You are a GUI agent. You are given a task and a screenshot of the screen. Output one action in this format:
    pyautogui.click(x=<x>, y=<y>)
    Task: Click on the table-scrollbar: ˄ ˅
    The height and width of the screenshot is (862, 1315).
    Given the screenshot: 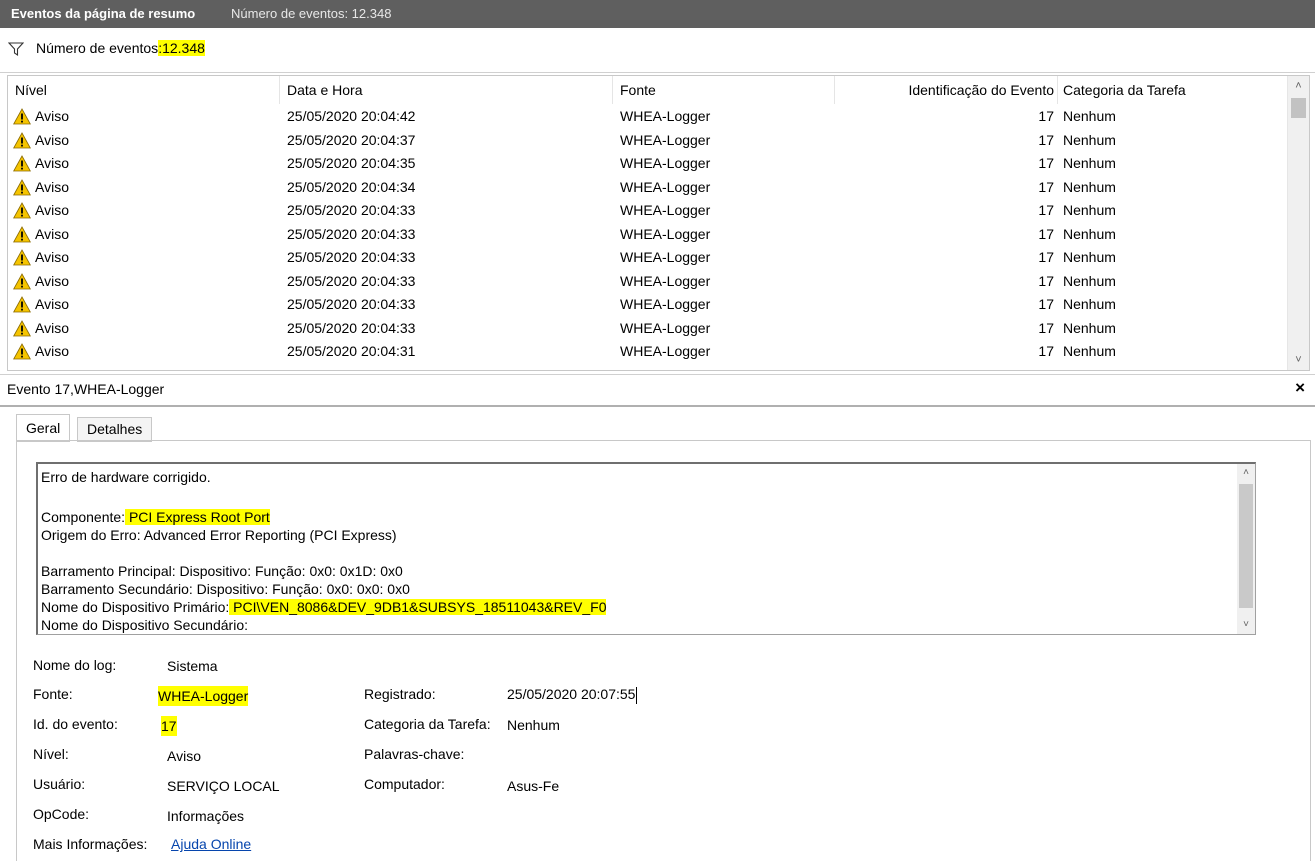 What is the action you would take?
    pyautogui.click(x=1298, y=223)
    